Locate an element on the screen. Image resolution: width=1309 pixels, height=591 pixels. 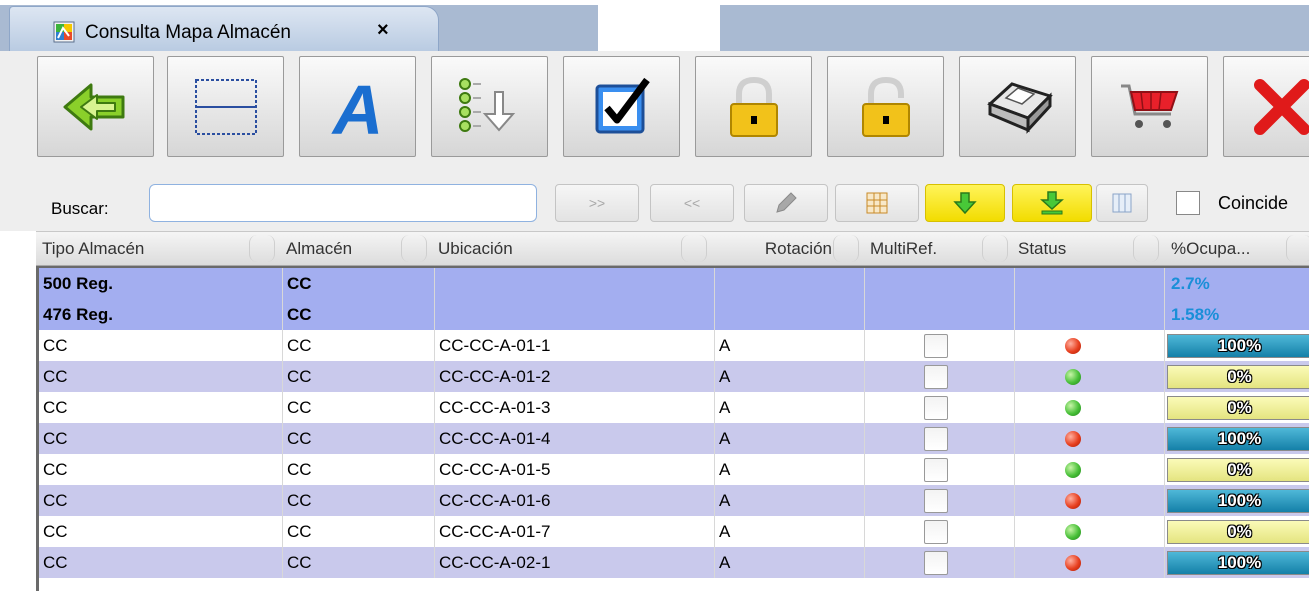
table-row: CC CC CC-CC-A-01-2 A 0% is located at coordinates (674, 376).